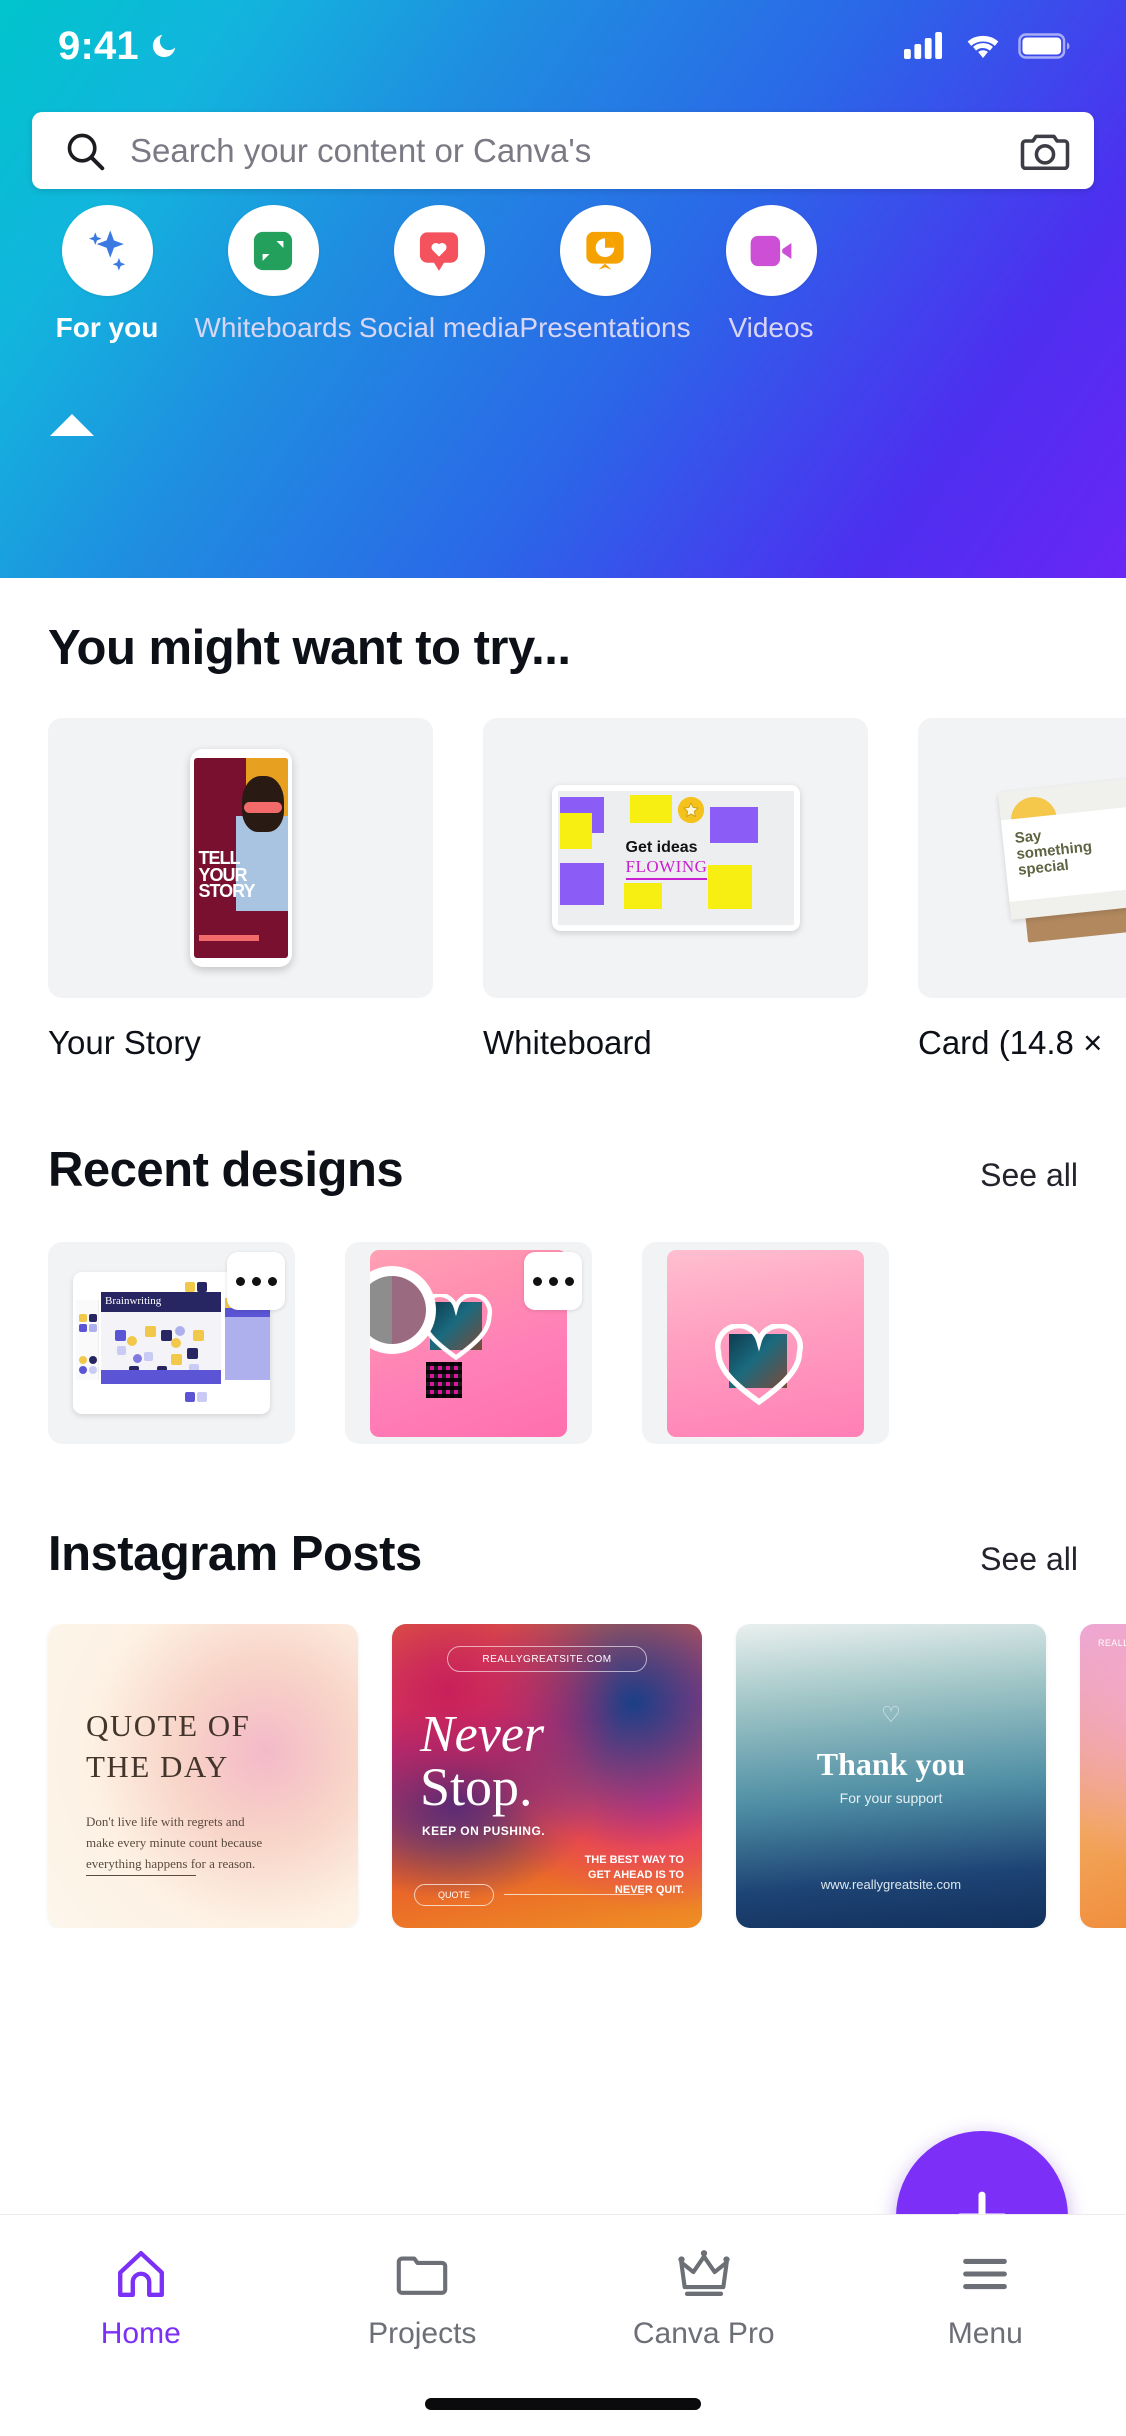 This screenshot has height=2436, width=1126. Describe the element at coordinates (771, 250) in the screenshot. I see `video-icon` at that location.